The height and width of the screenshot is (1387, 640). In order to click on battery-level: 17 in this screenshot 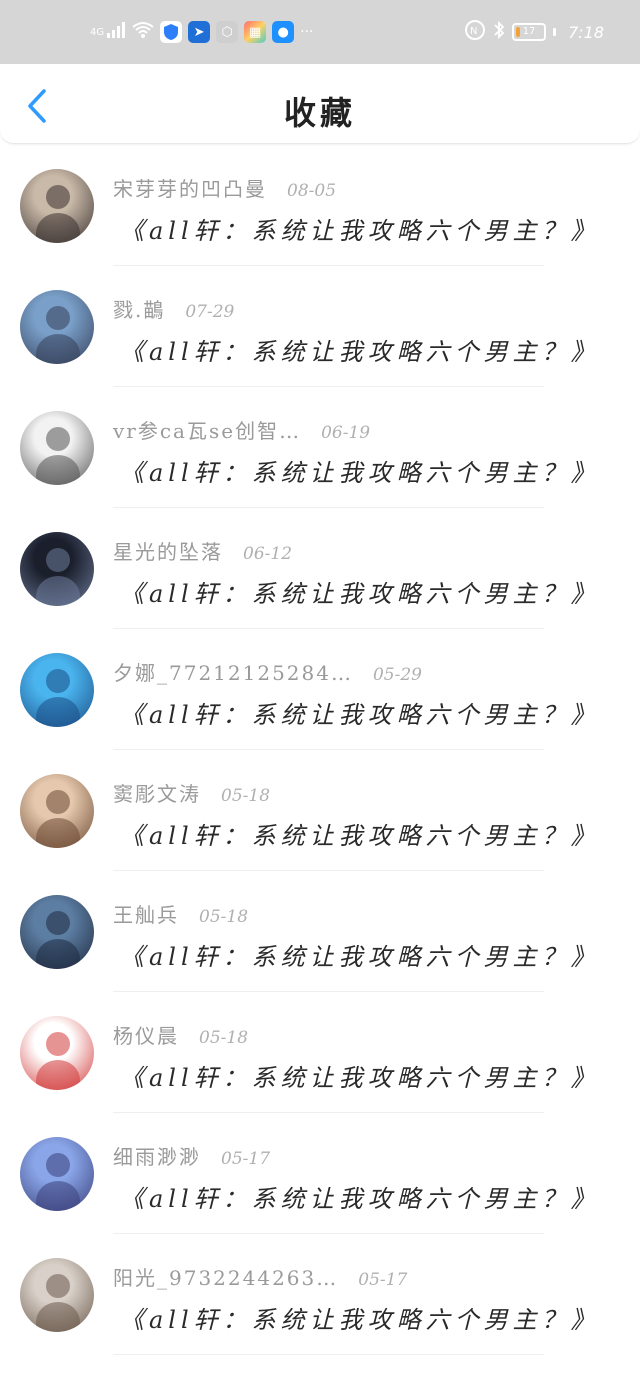, I will do `click(529, 31)`.